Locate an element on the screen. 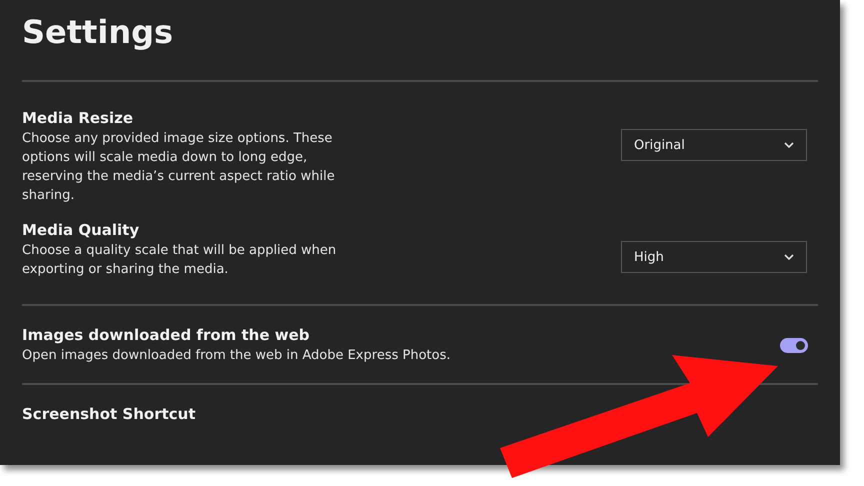  setting-label: Images downloaded from the web is located at coordinates (166, 335).